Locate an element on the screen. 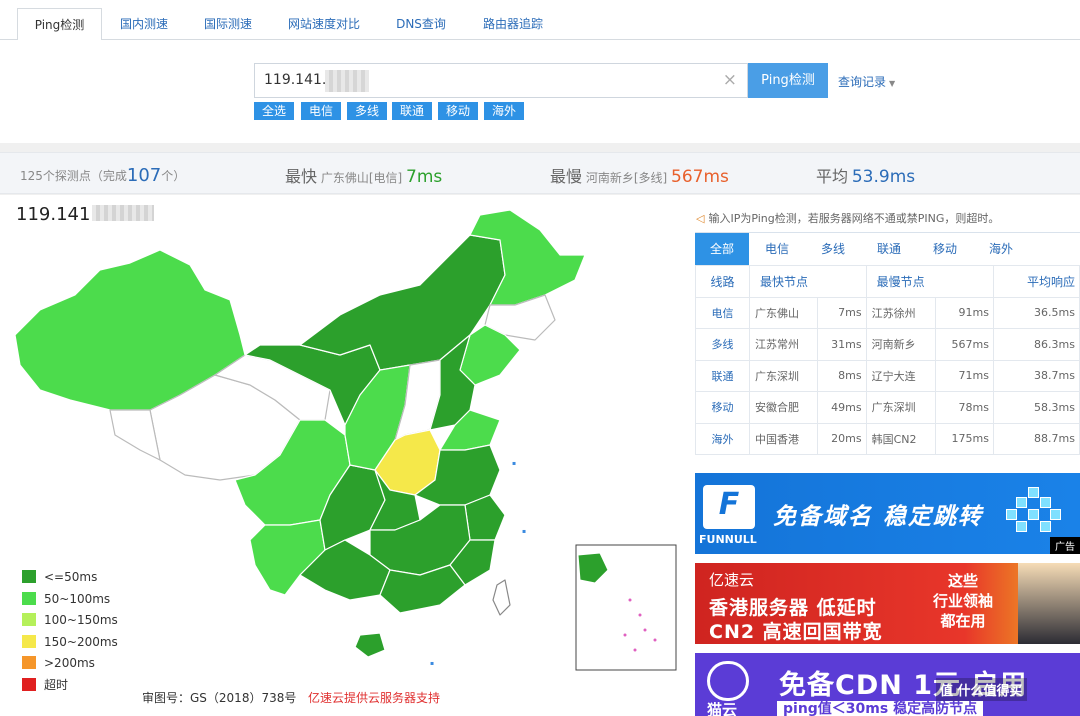  ip-input: 119.141. × is located at coordinates (501, 80).